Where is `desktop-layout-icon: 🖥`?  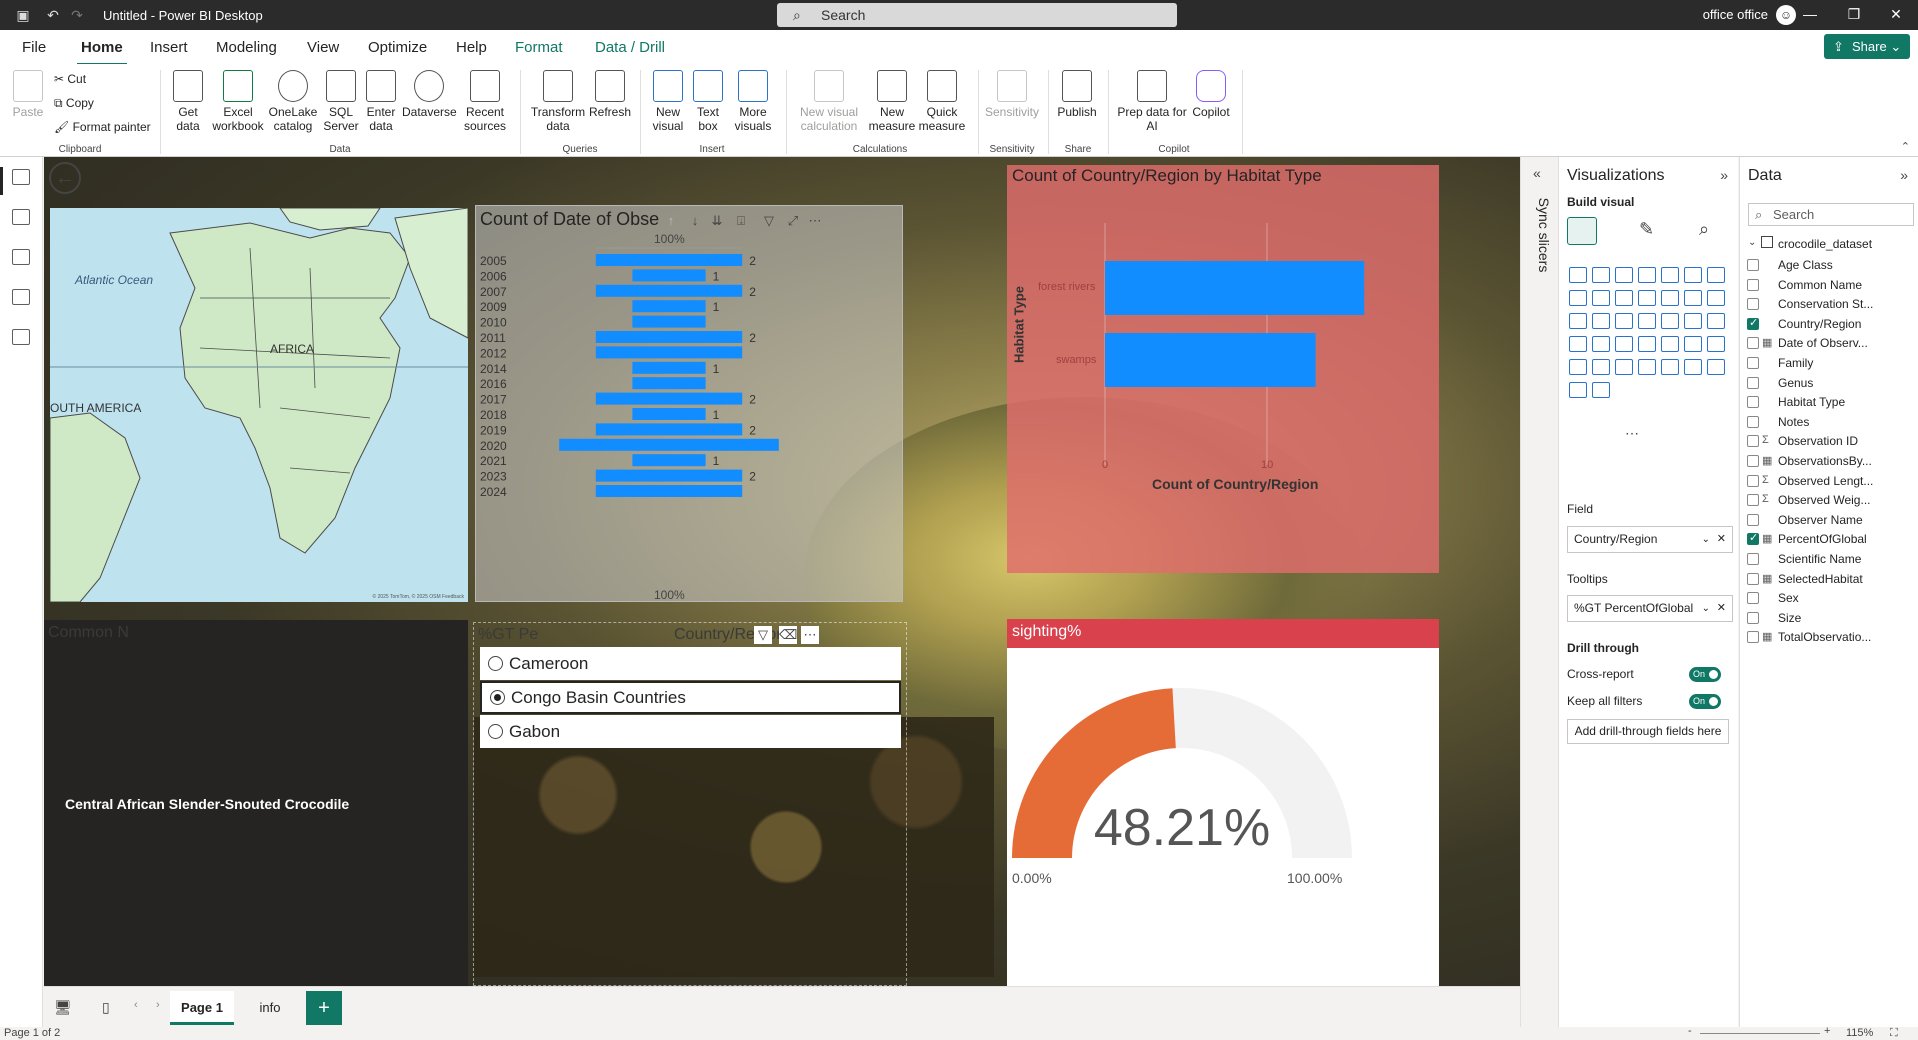 desktop-layout-icon: 🖥 is located at coordinates (63, 1007).